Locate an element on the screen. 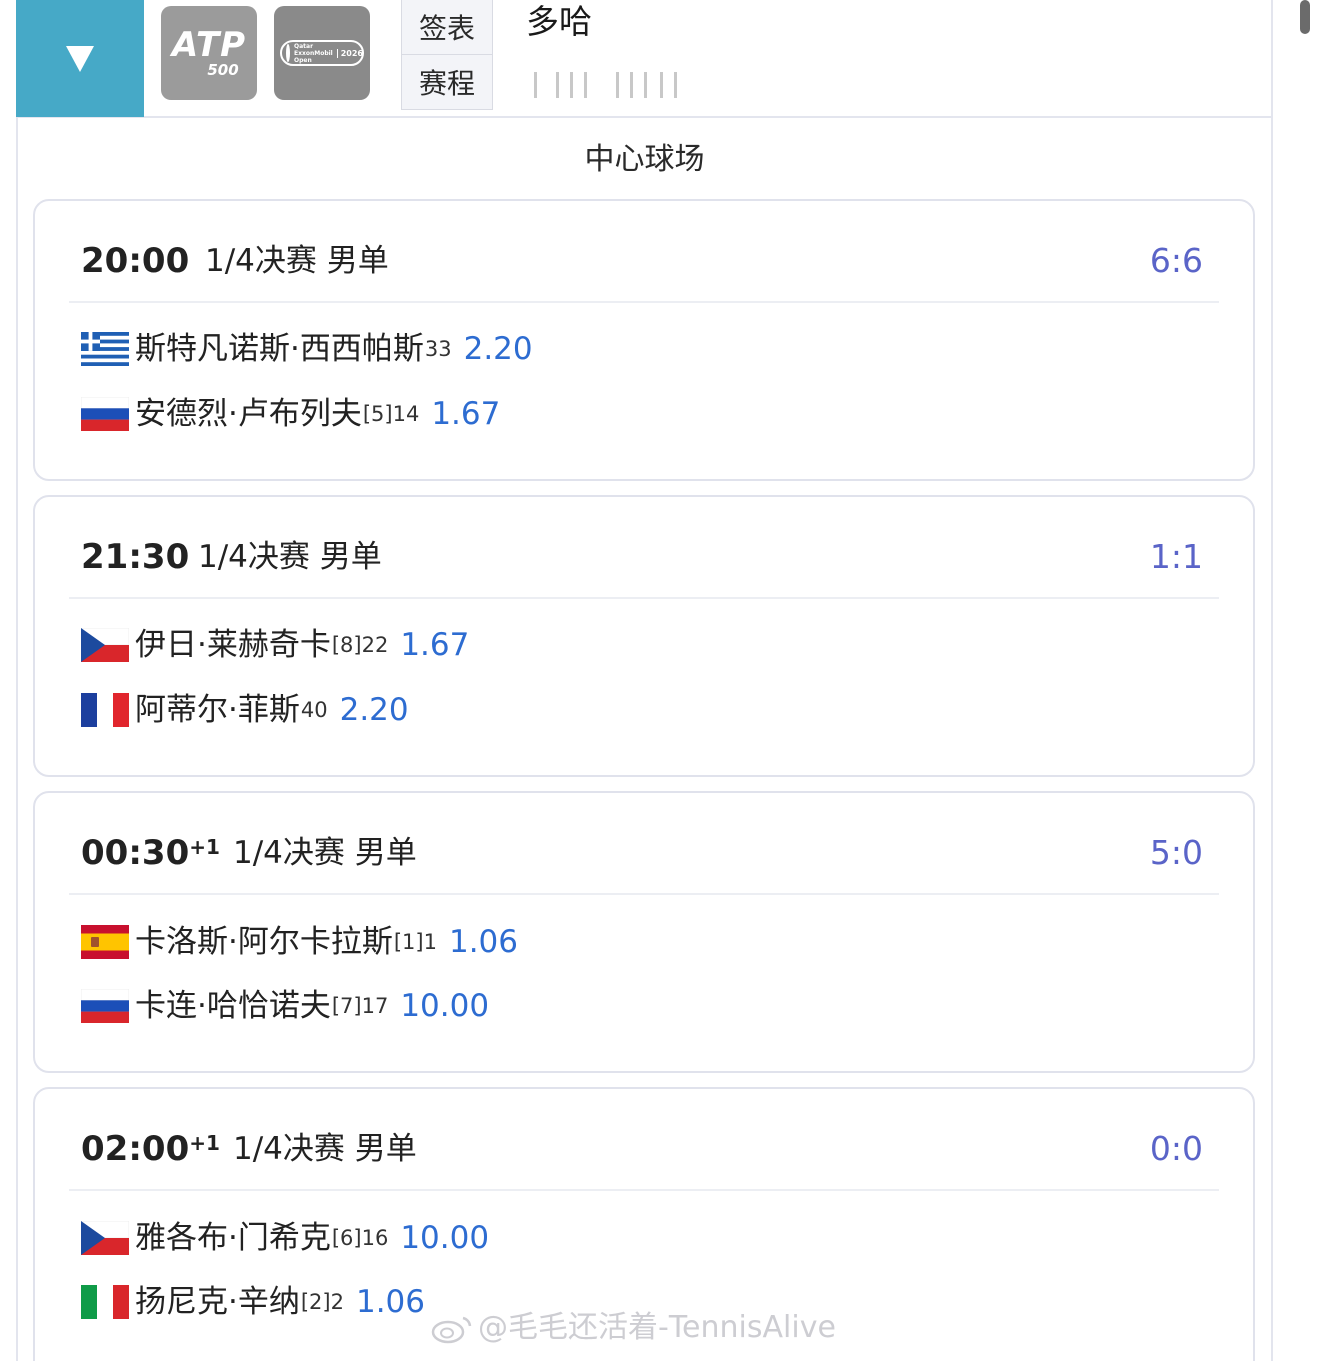 The height and width of the screenshot is (1361, 1320). qatar-emblem-icon is located at coordinates (288, 53).